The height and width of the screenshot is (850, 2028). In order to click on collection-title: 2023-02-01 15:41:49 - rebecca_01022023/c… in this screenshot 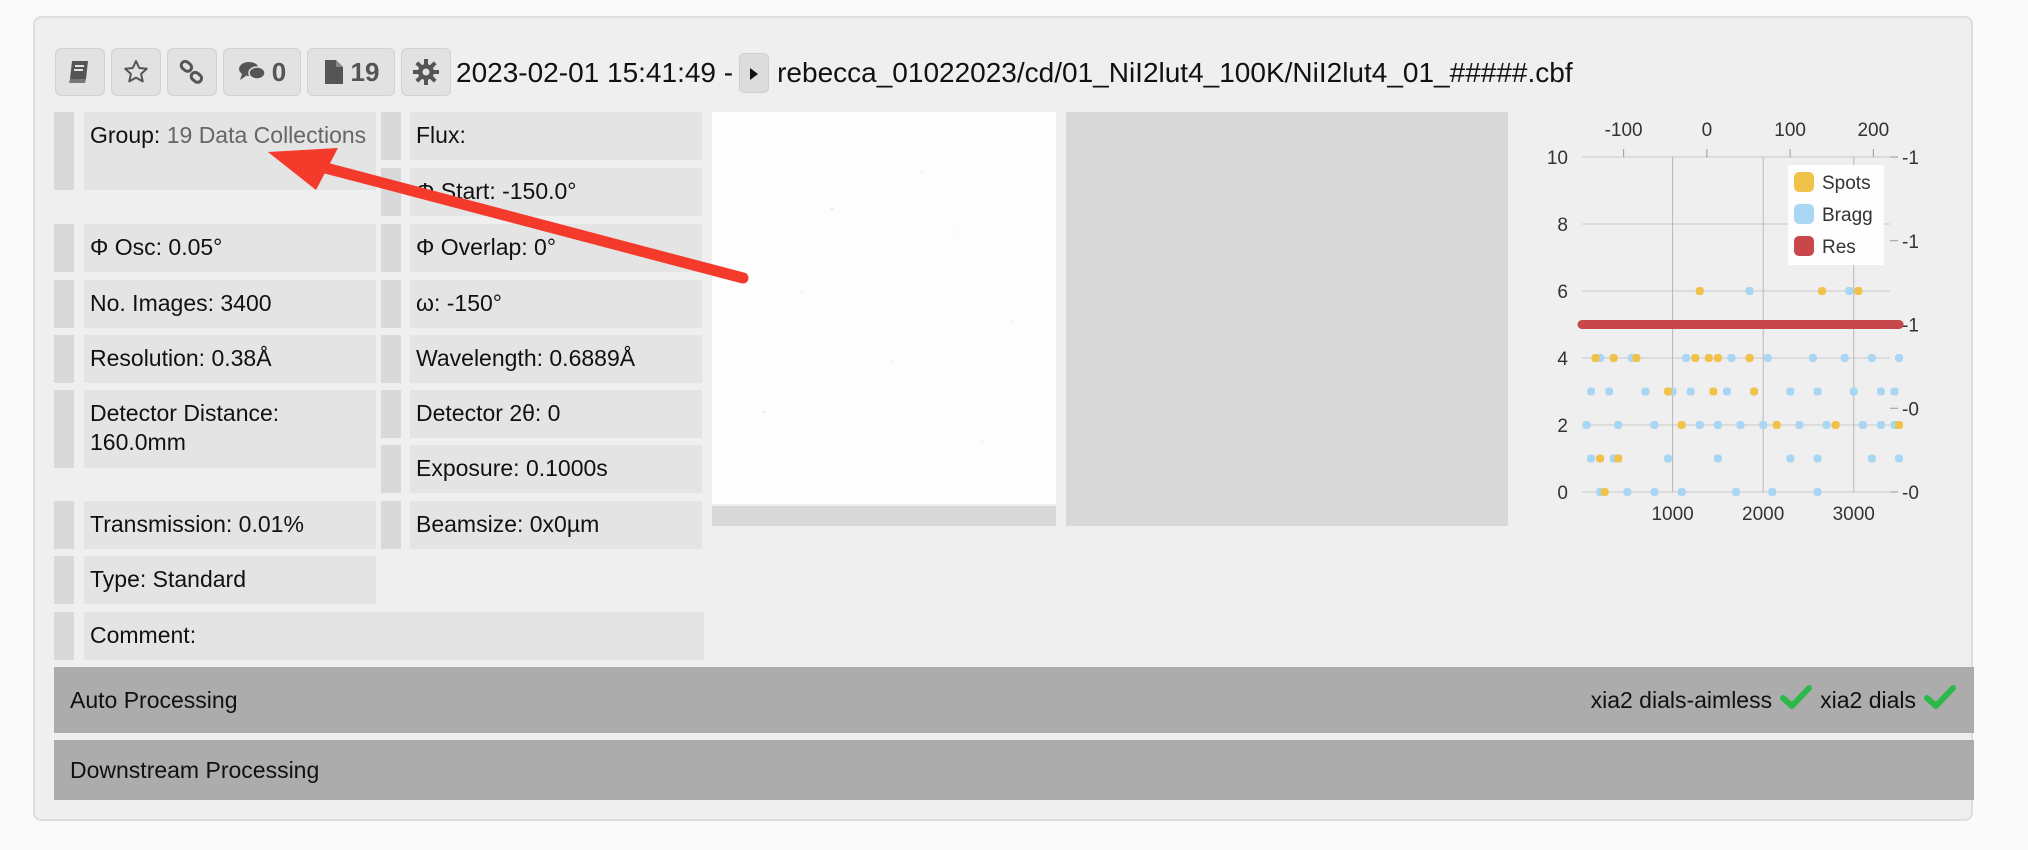, I will do `click(1014, 73)`.